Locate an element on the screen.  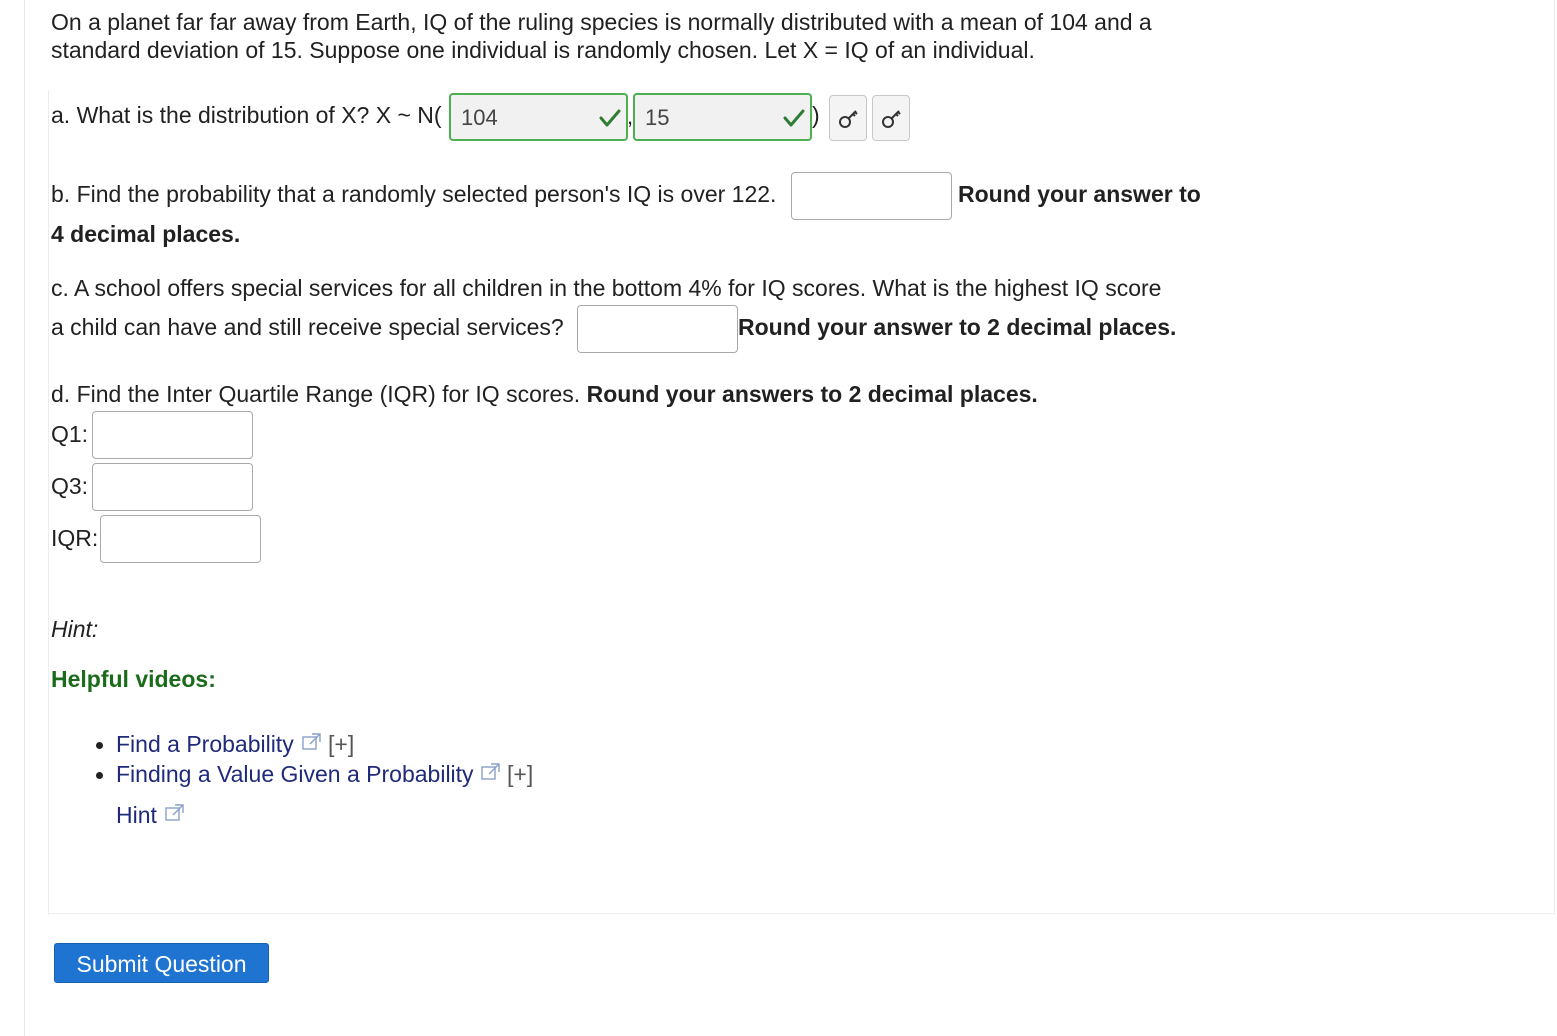
q1-label: Q1: is located at coordinates (70, 434).